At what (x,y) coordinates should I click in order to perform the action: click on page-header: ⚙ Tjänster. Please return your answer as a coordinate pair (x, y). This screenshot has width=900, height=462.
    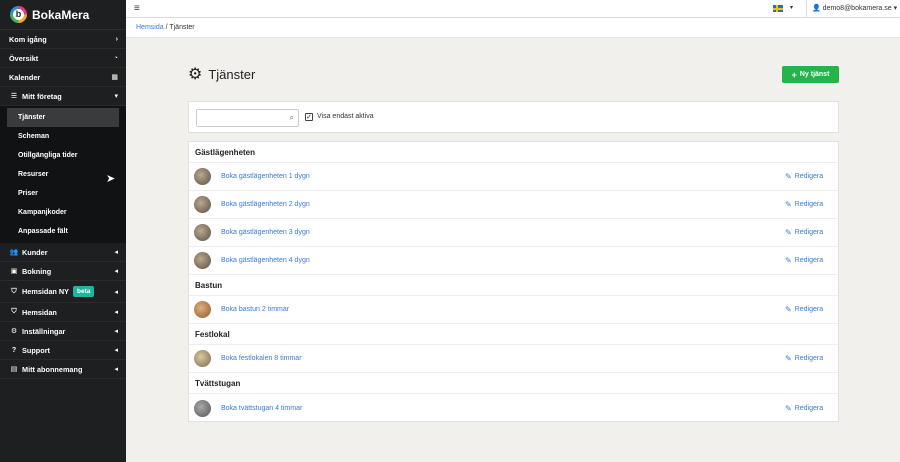
    Looking at the image, I should click on (221, 74).